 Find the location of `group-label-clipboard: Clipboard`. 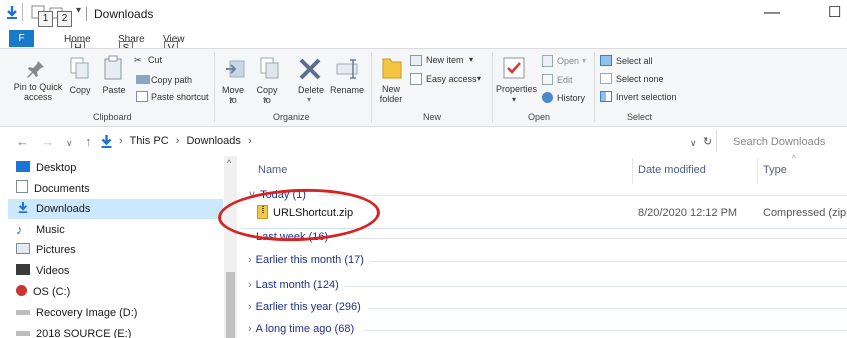

group-label-clipboard: Clipboard is located at coordinates (112, 117).